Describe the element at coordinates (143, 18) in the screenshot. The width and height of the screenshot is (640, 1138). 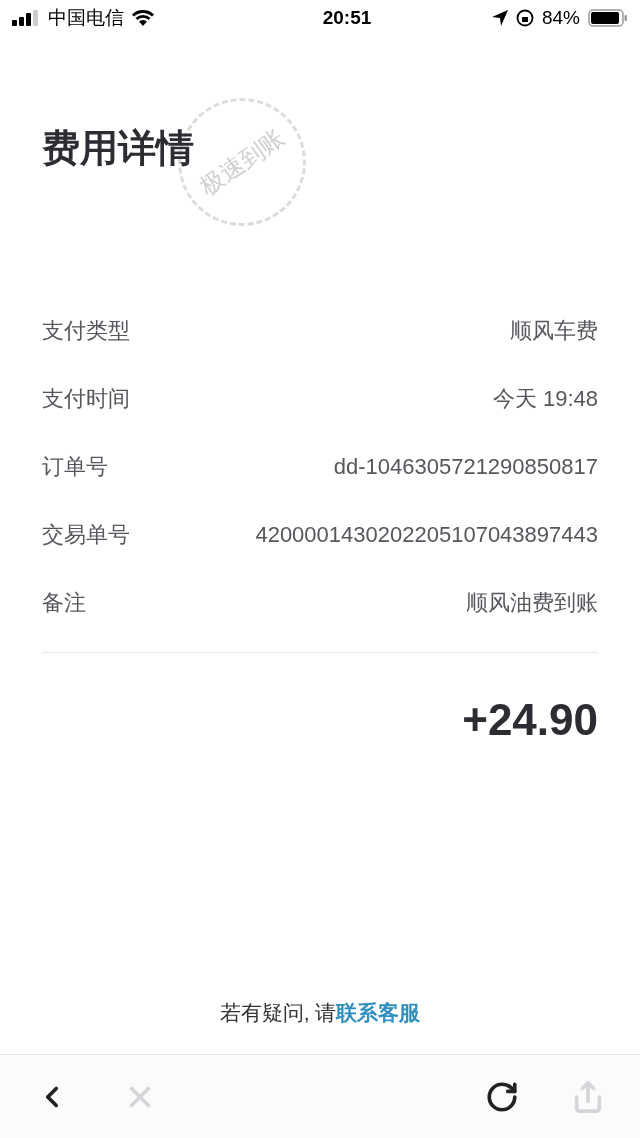
I see `wifi-icon` at that location.